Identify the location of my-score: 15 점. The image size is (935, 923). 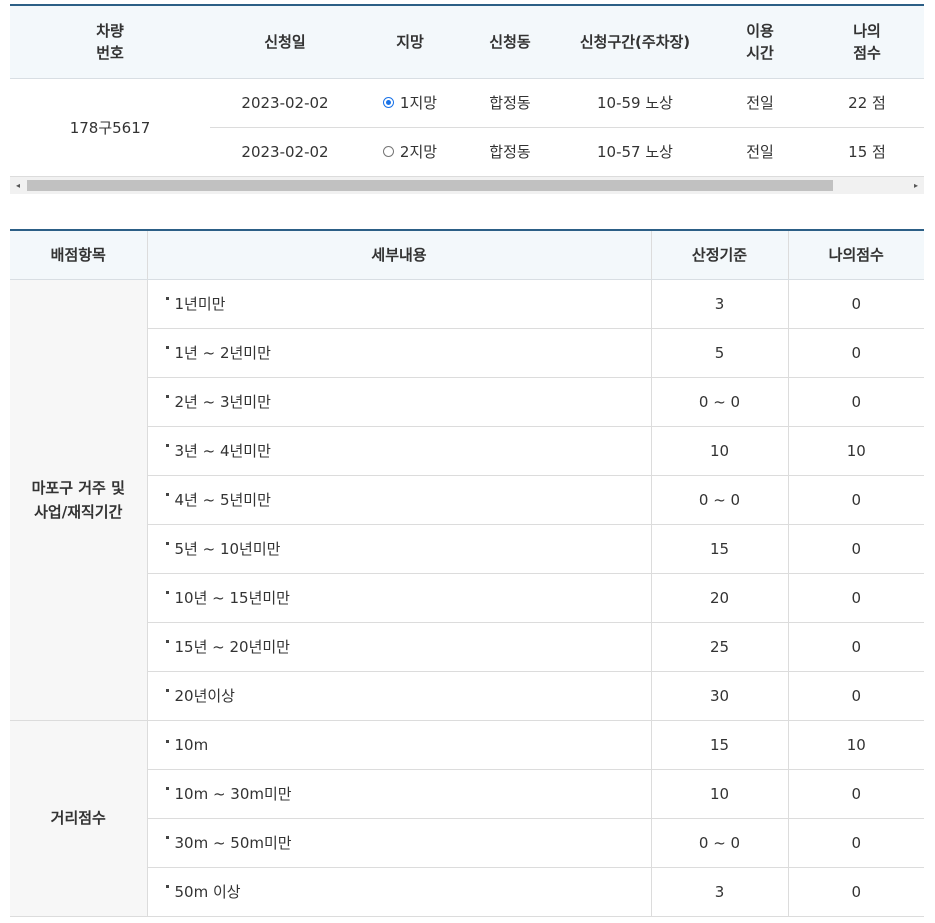
(867, 152).